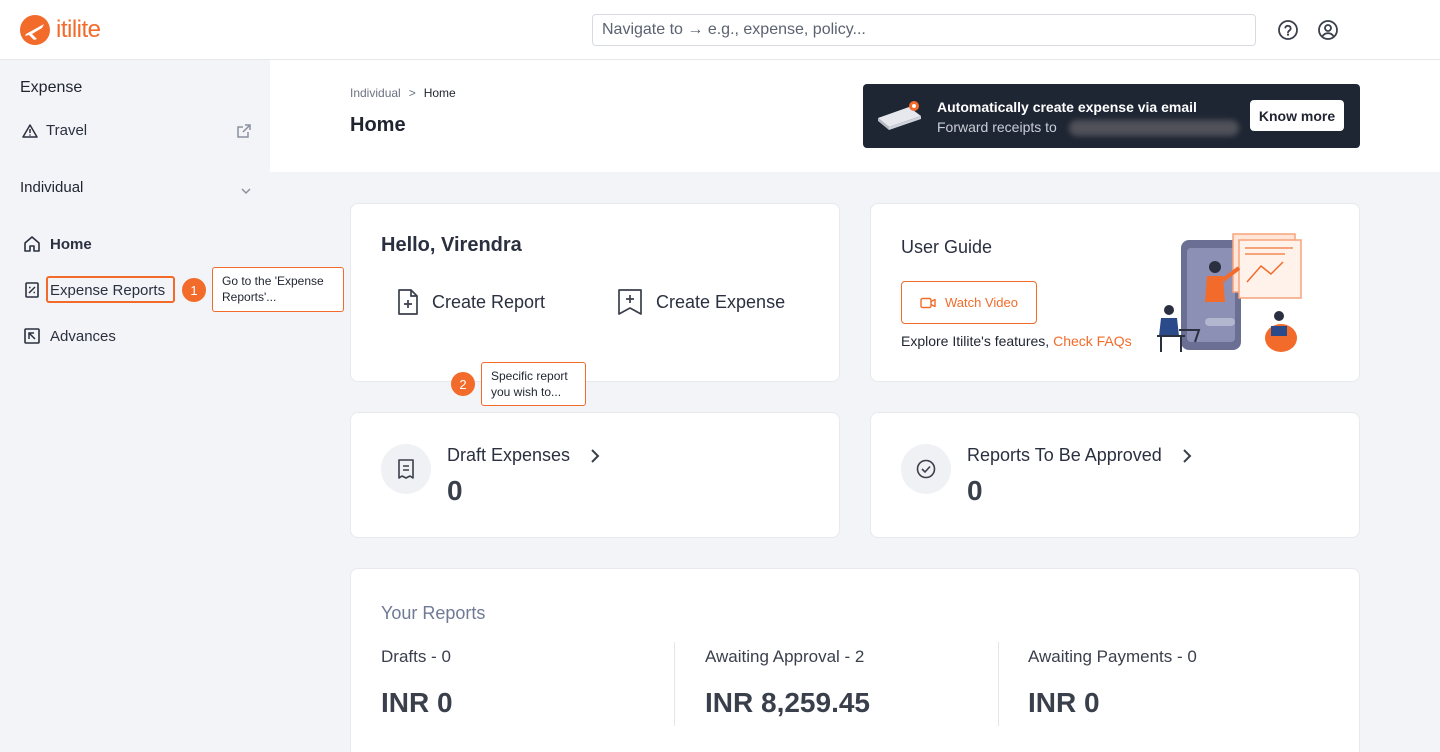 This screenshot has width=1440, height=752. What do you see at coordinates (71, 244) in the screenshot?
I see `sidebar-item-label: Home` at bounding box center [71, 244].